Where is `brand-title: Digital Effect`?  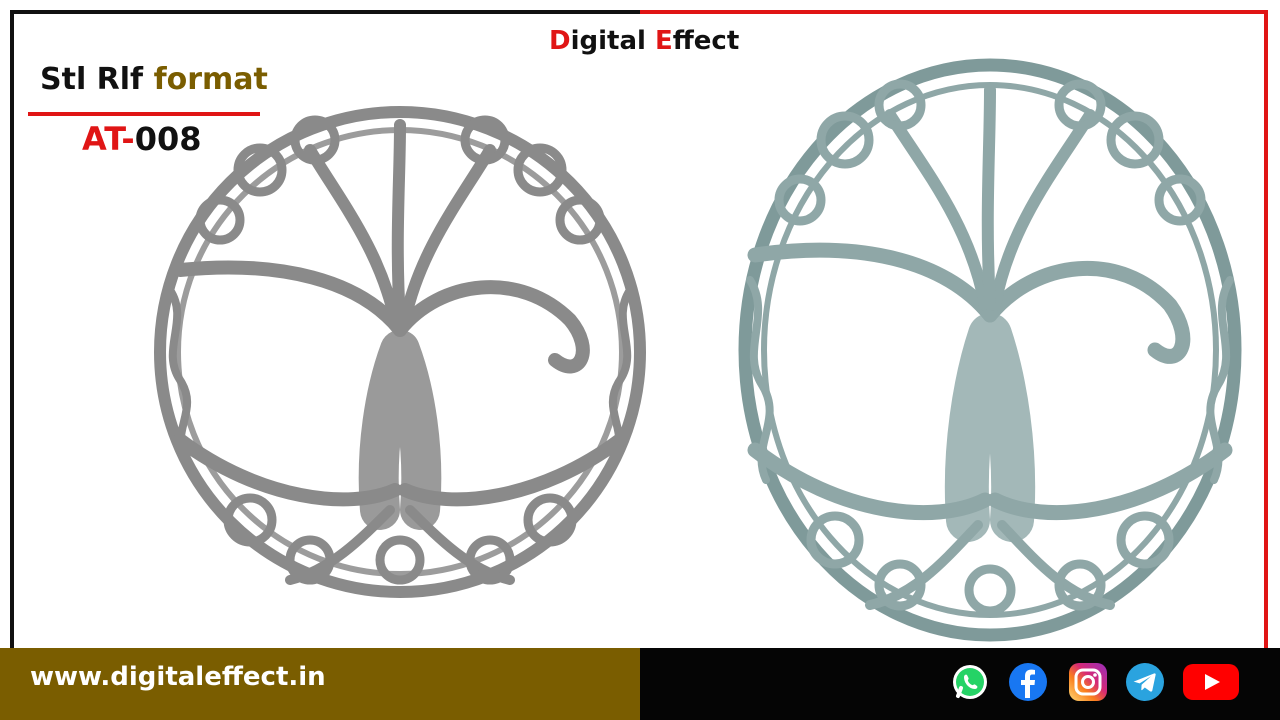
brand-title: Digital Effect is located at coordinates (644, 41).